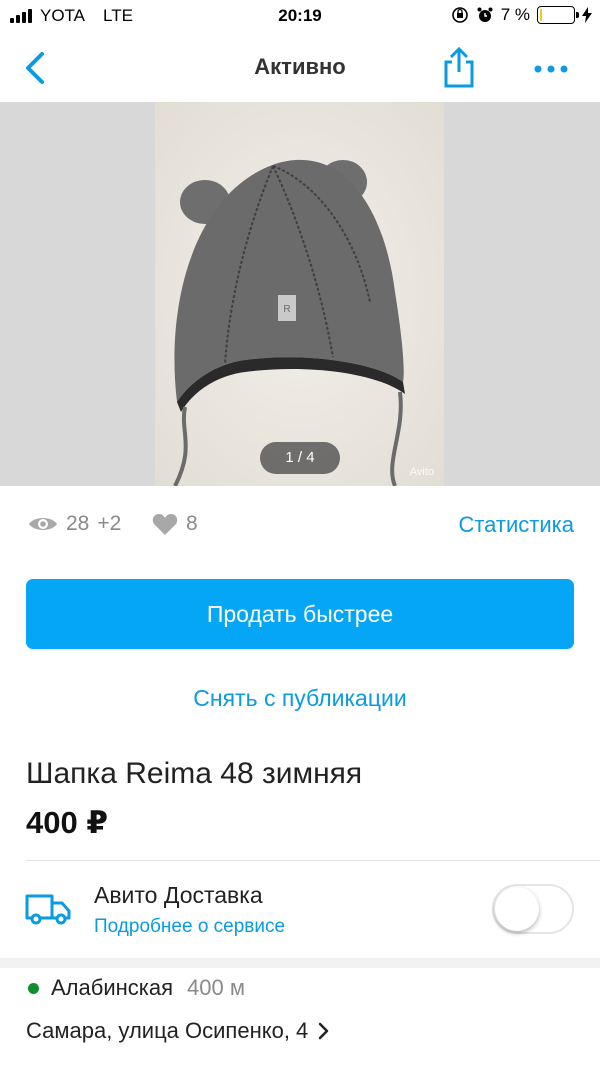  Describe the element at coordinates (300, 910) in the screenshot. I see `delivery-row: Авито Доставка Подробнее о сервисе` at that location.